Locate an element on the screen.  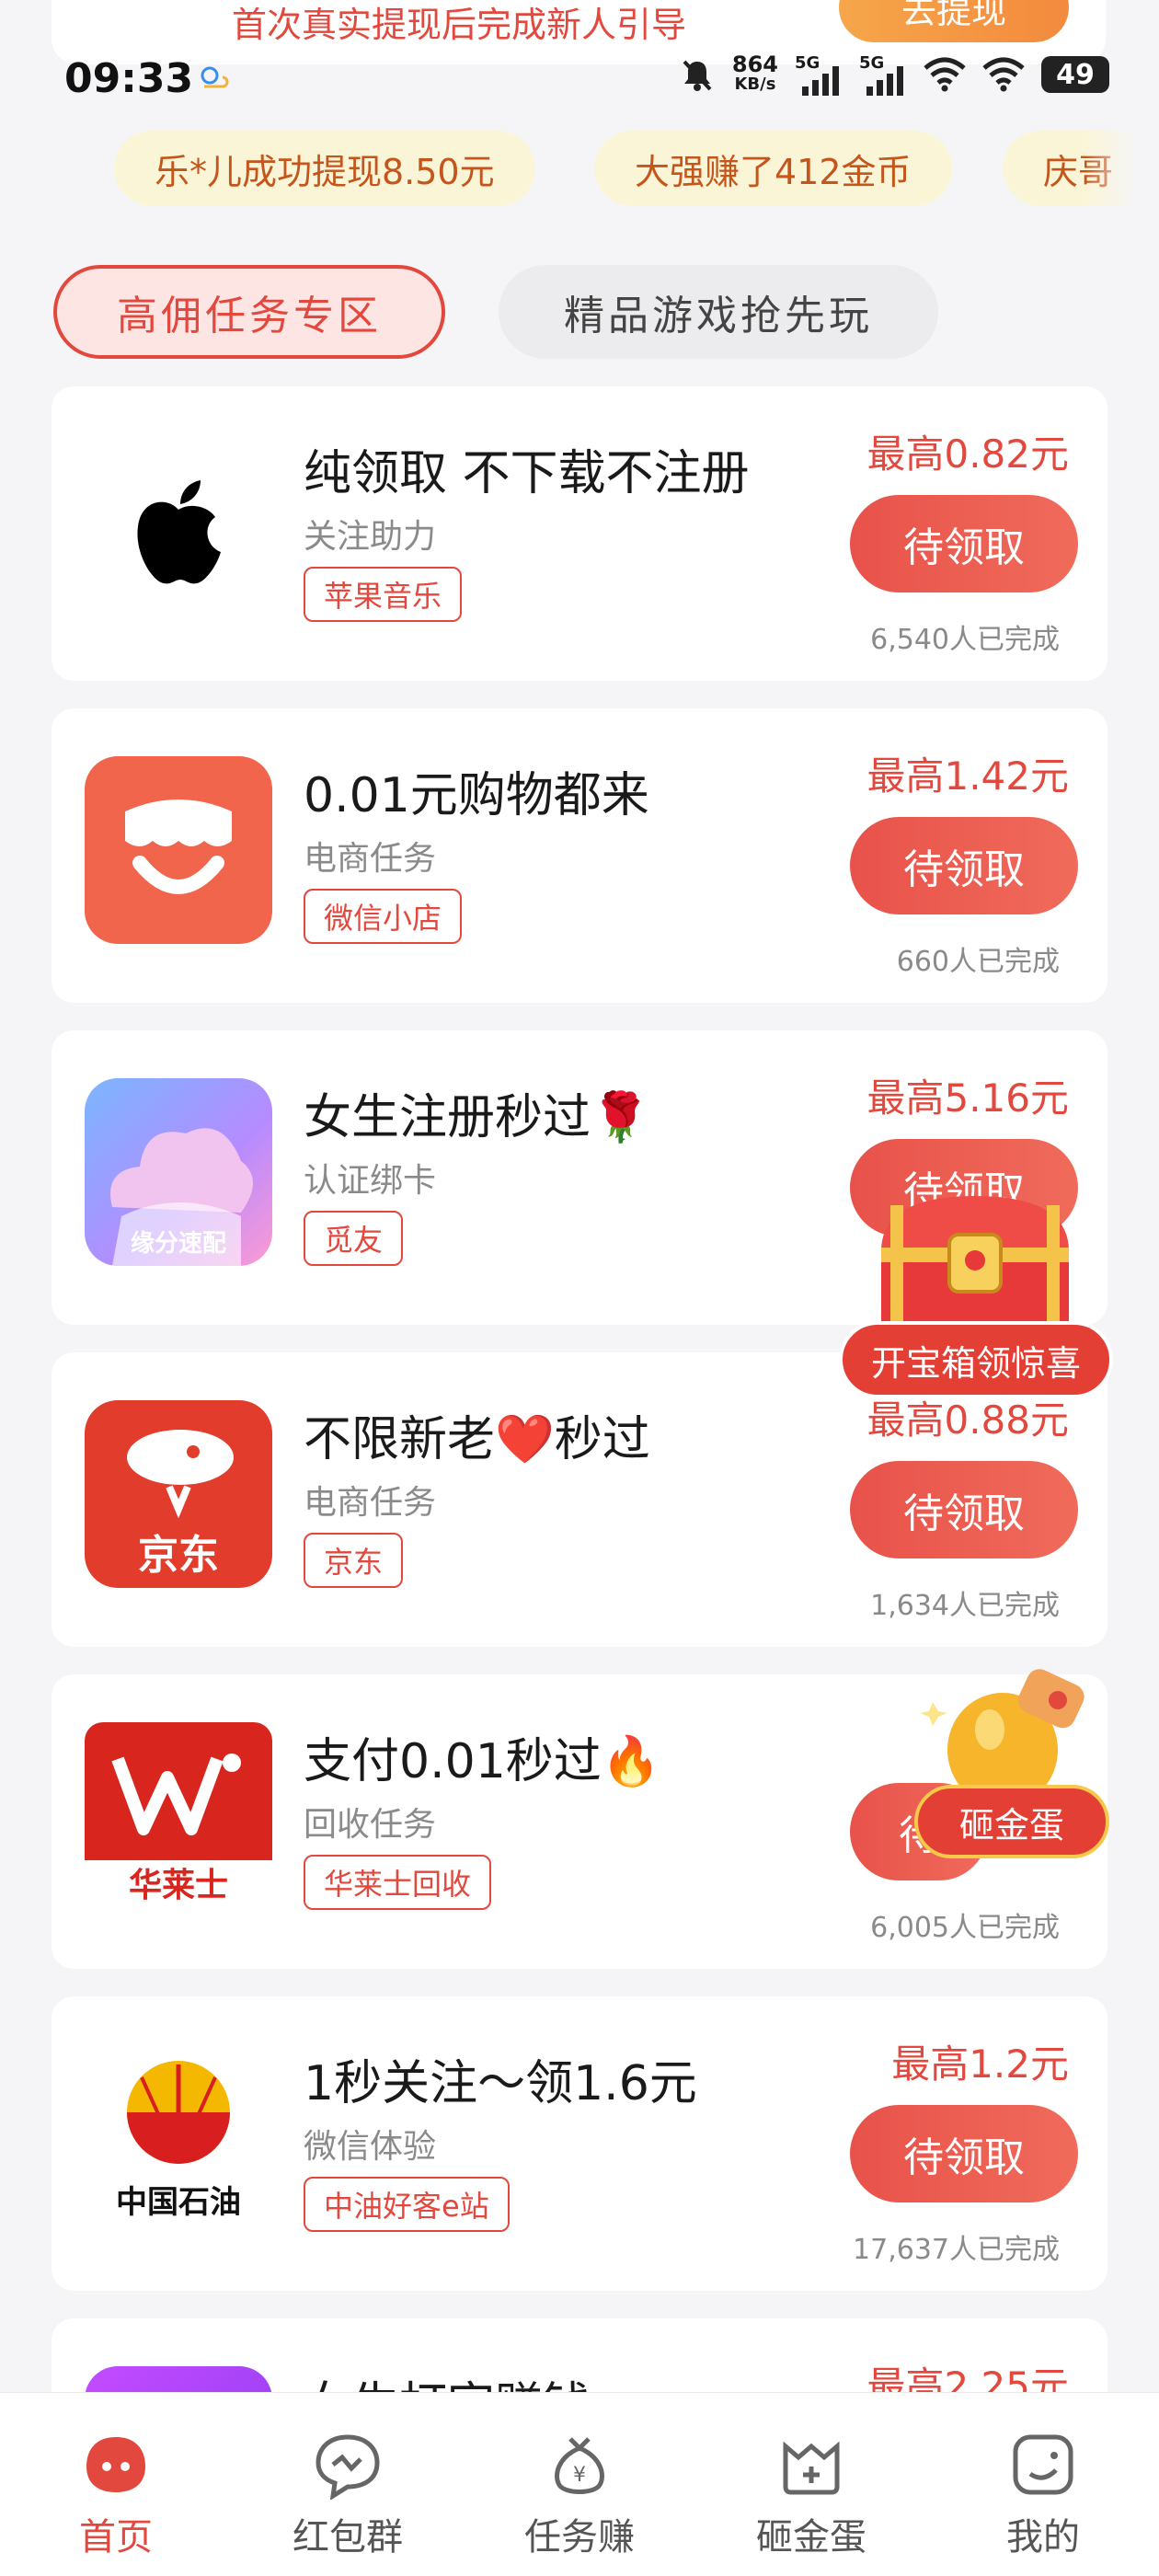
nav-label: 我的 is located at coordinates (1043, 2537).